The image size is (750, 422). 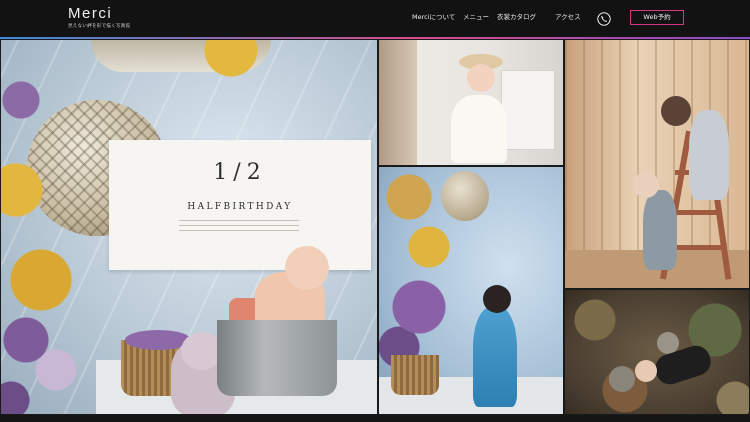 What do you see at coordinates (239, 227) in the screenshot?
I see `banner-small-print` at bounding box center [239, 227].